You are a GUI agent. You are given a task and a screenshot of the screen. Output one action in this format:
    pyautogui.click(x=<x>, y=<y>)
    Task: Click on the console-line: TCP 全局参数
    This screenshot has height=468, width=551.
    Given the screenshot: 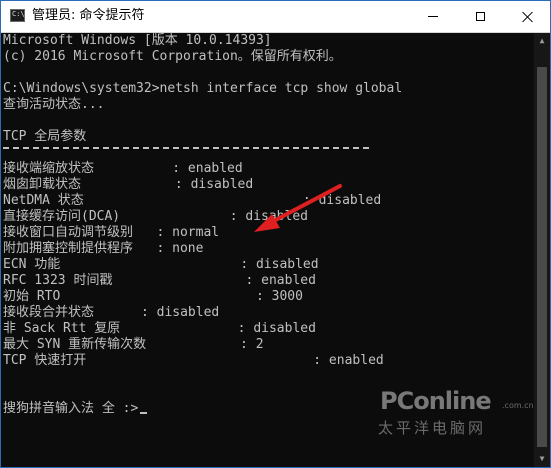 What is the action you would take?
    pyautogui.click(x=45, y=136)
    